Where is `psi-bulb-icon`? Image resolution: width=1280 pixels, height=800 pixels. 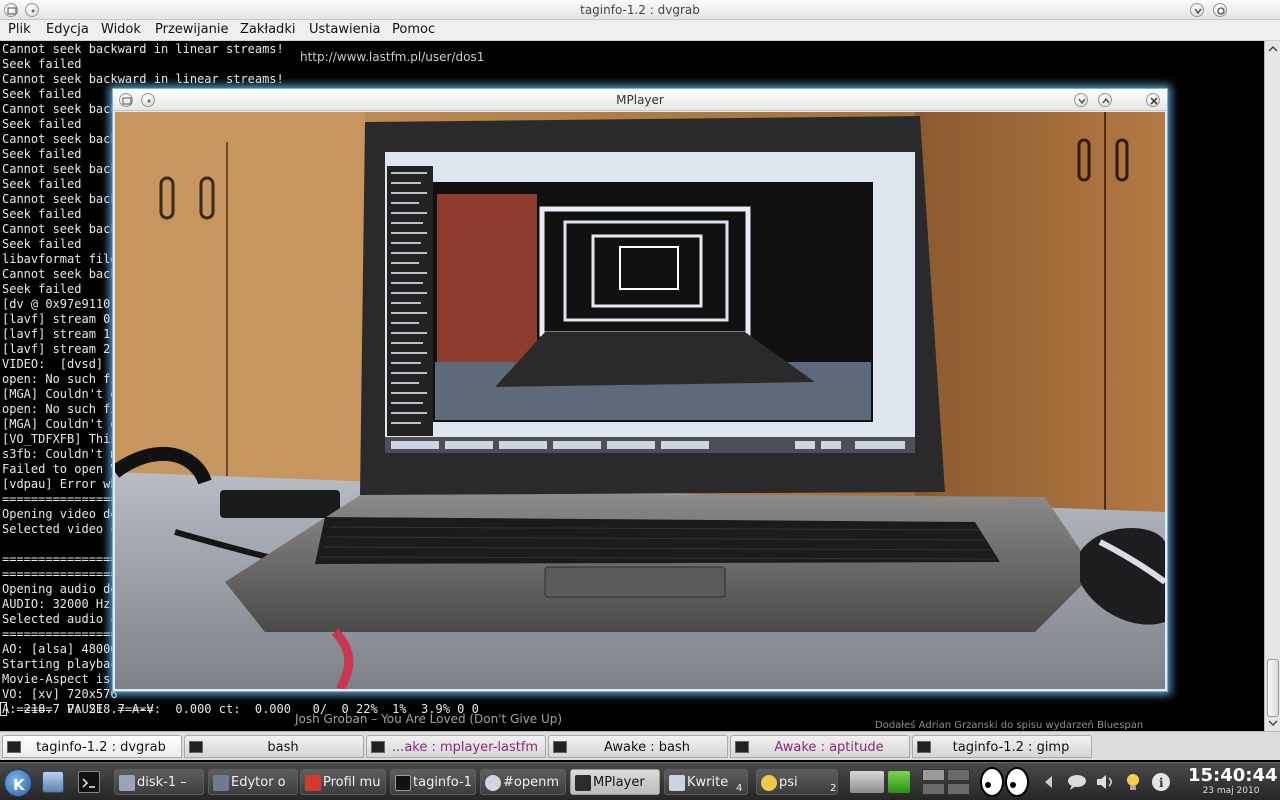
psi-bulb-icon is located at coordinates (769, 783).